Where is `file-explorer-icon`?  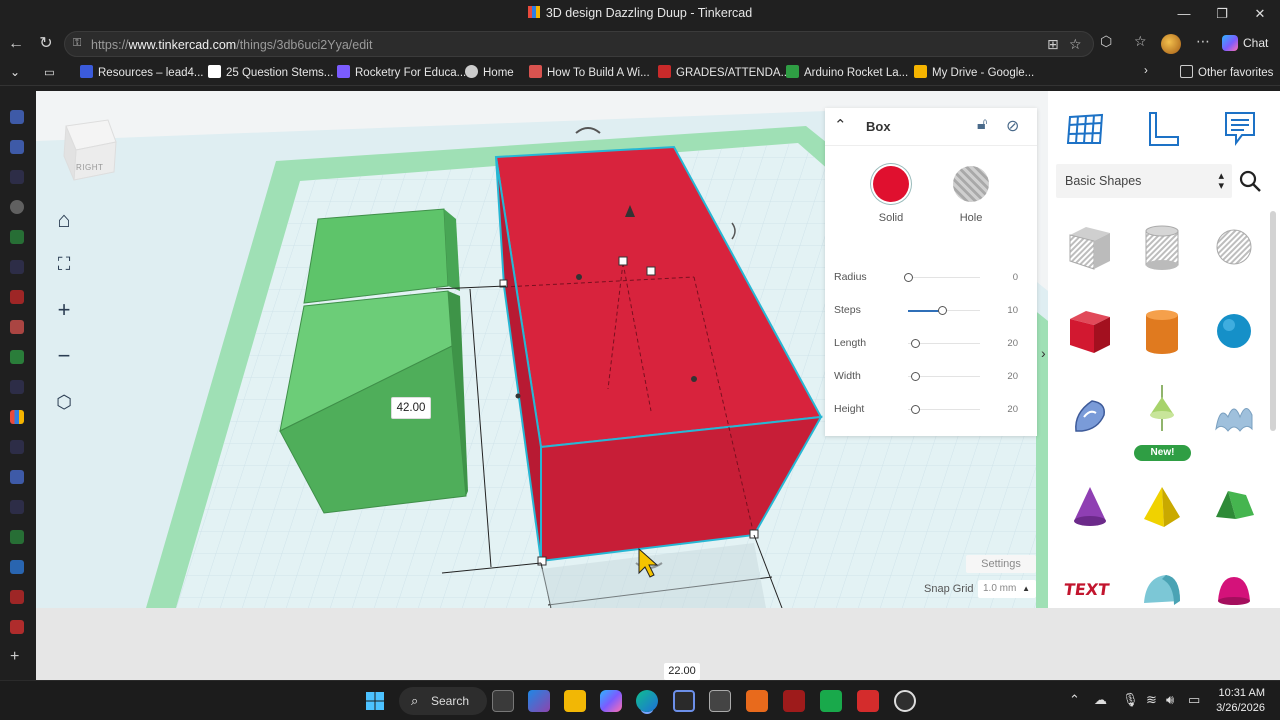 file-explorer-icon is located at coordinates (575, 701).